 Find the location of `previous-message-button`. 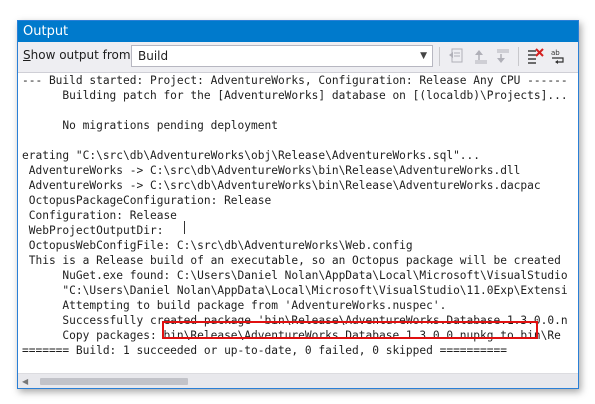

previous-message-button is located at coordinates (481, 56).